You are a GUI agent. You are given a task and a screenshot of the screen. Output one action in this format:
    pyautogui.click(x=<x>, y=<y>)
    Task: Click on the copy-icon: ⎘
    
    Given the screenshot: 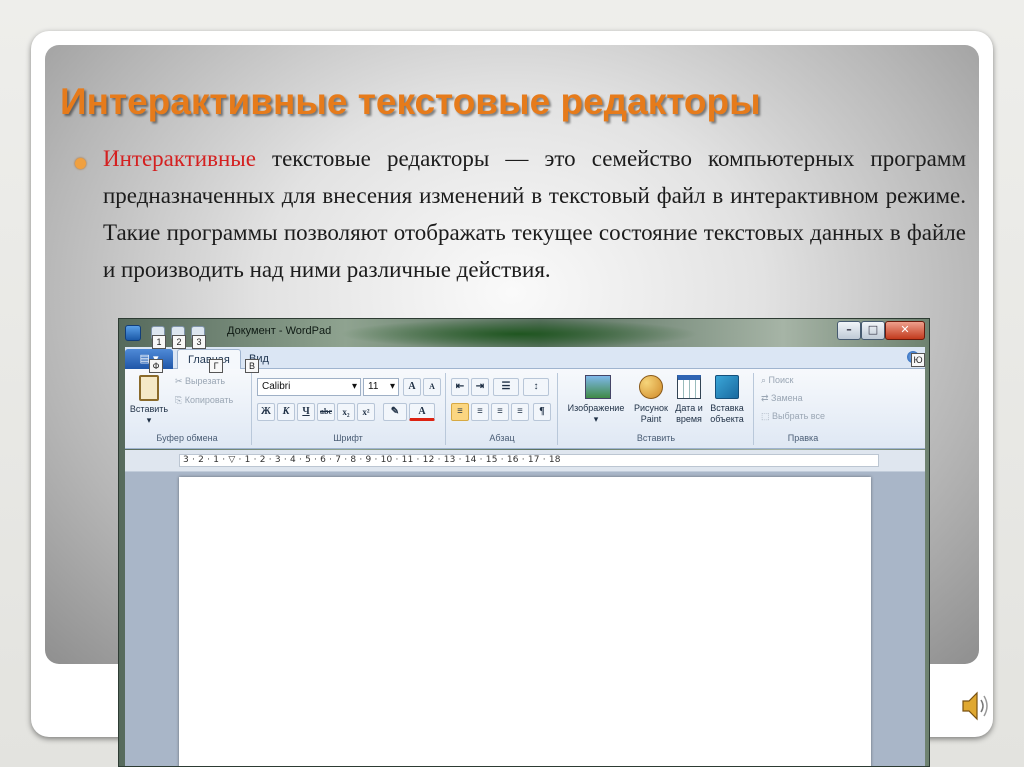 What is the action you would take?
    pyautogui.click(x=180, y=400)
    